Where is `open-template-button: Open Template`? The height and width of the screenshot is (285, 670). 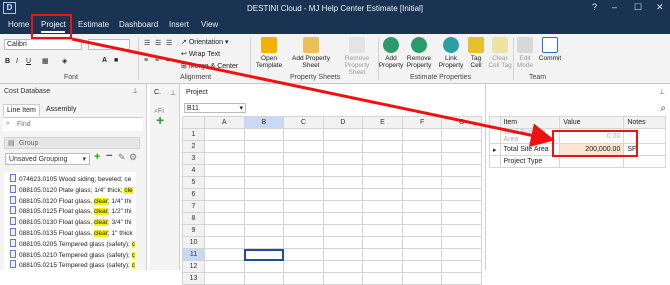
open-template-button: Open Template is located at coordinates (269, 53).